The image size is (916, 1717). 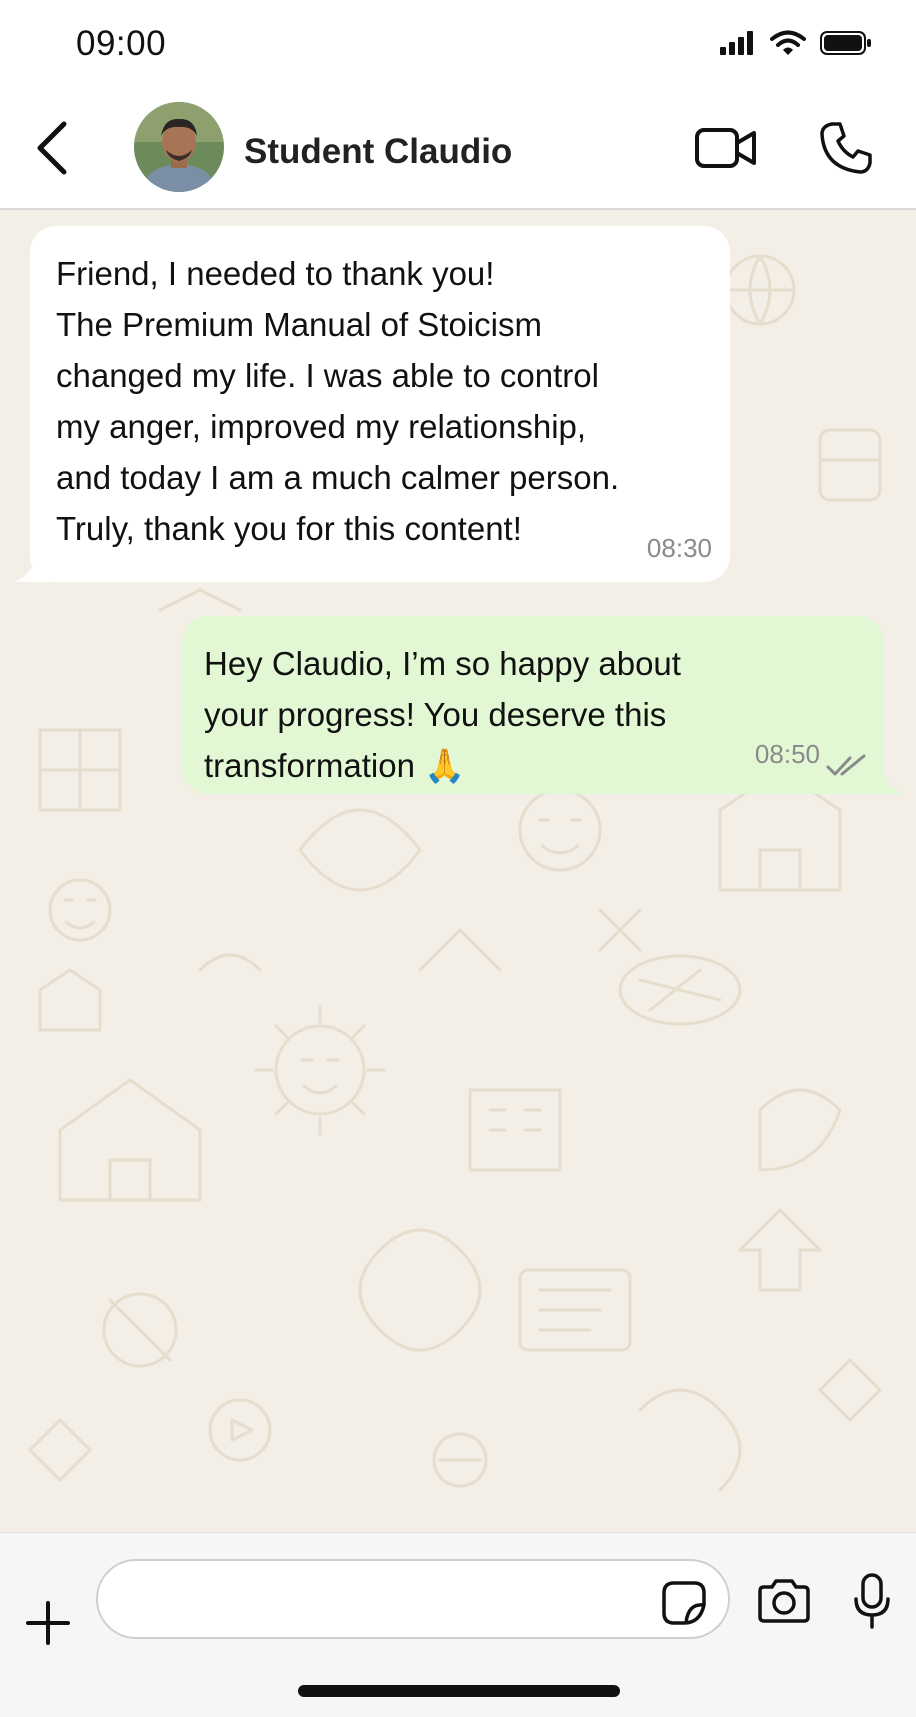 What do you see at coordinates (413, 1599) in the screenshot?
I see `message-input` at bounding box center [413, 1599].